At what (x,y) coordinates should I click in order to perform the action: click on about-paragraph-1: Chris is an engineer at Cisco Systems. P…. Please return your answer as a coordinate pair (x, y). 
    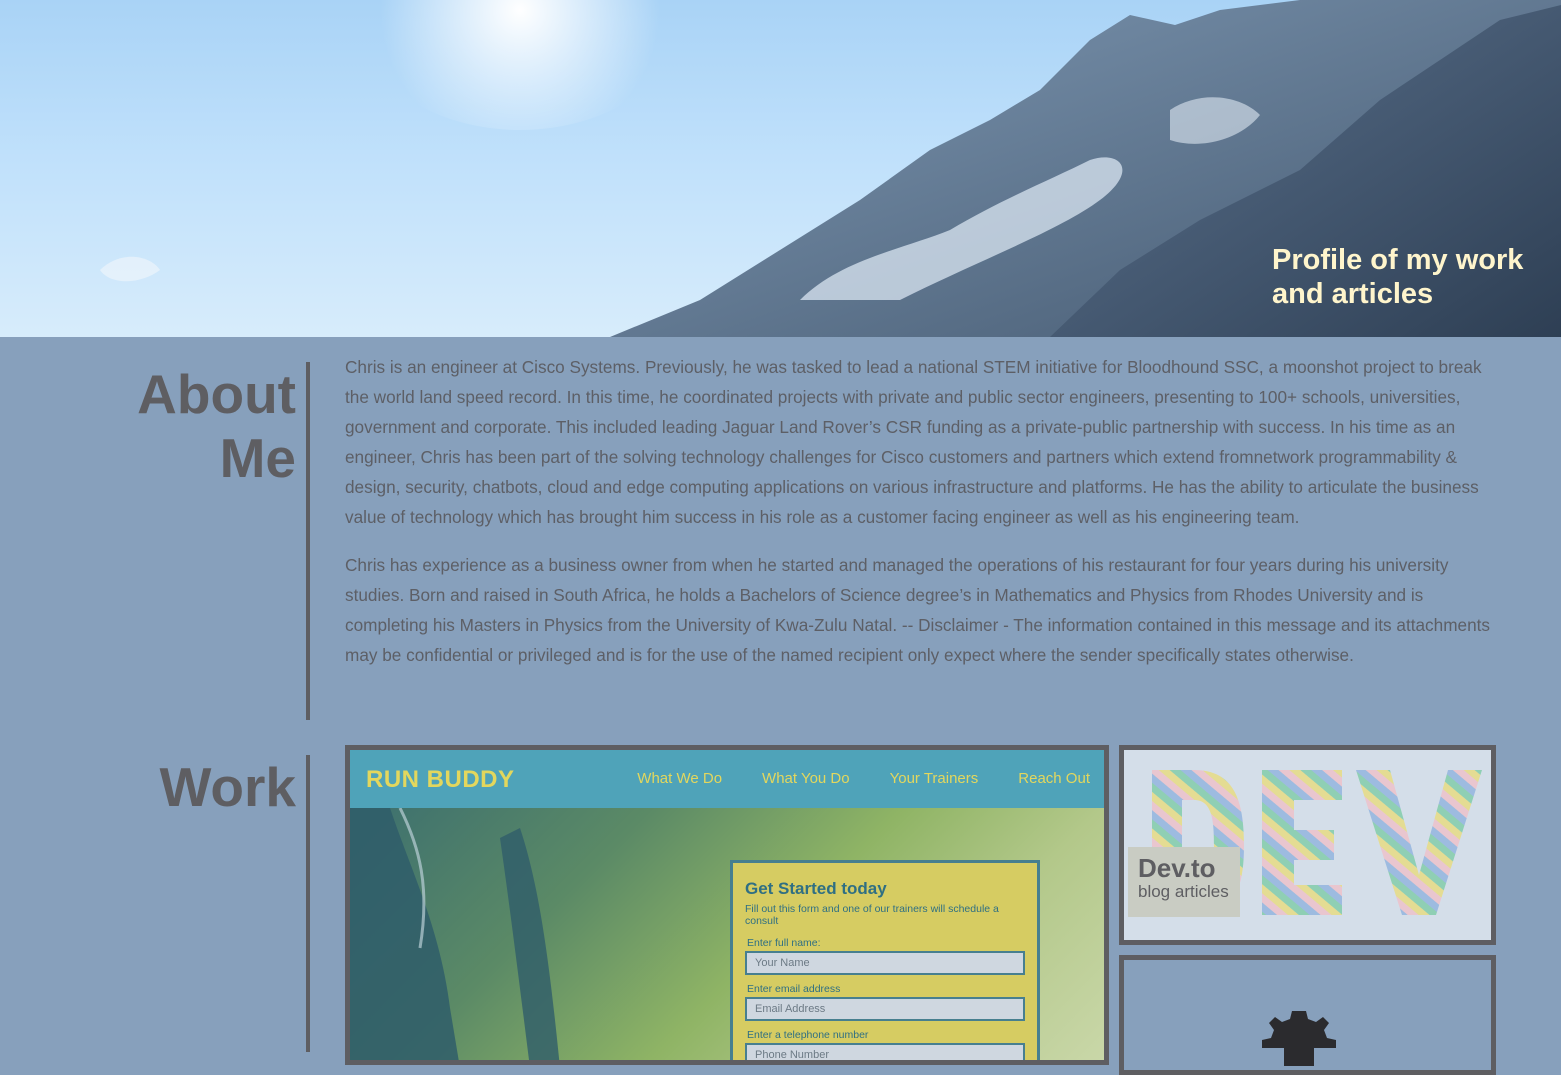
    Looking at the image, I should click on (913, 442).